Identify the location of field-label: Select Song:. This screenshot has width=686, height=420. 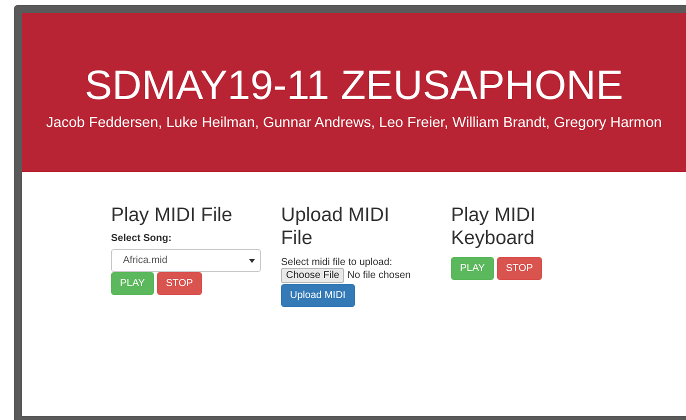
(141, 238).